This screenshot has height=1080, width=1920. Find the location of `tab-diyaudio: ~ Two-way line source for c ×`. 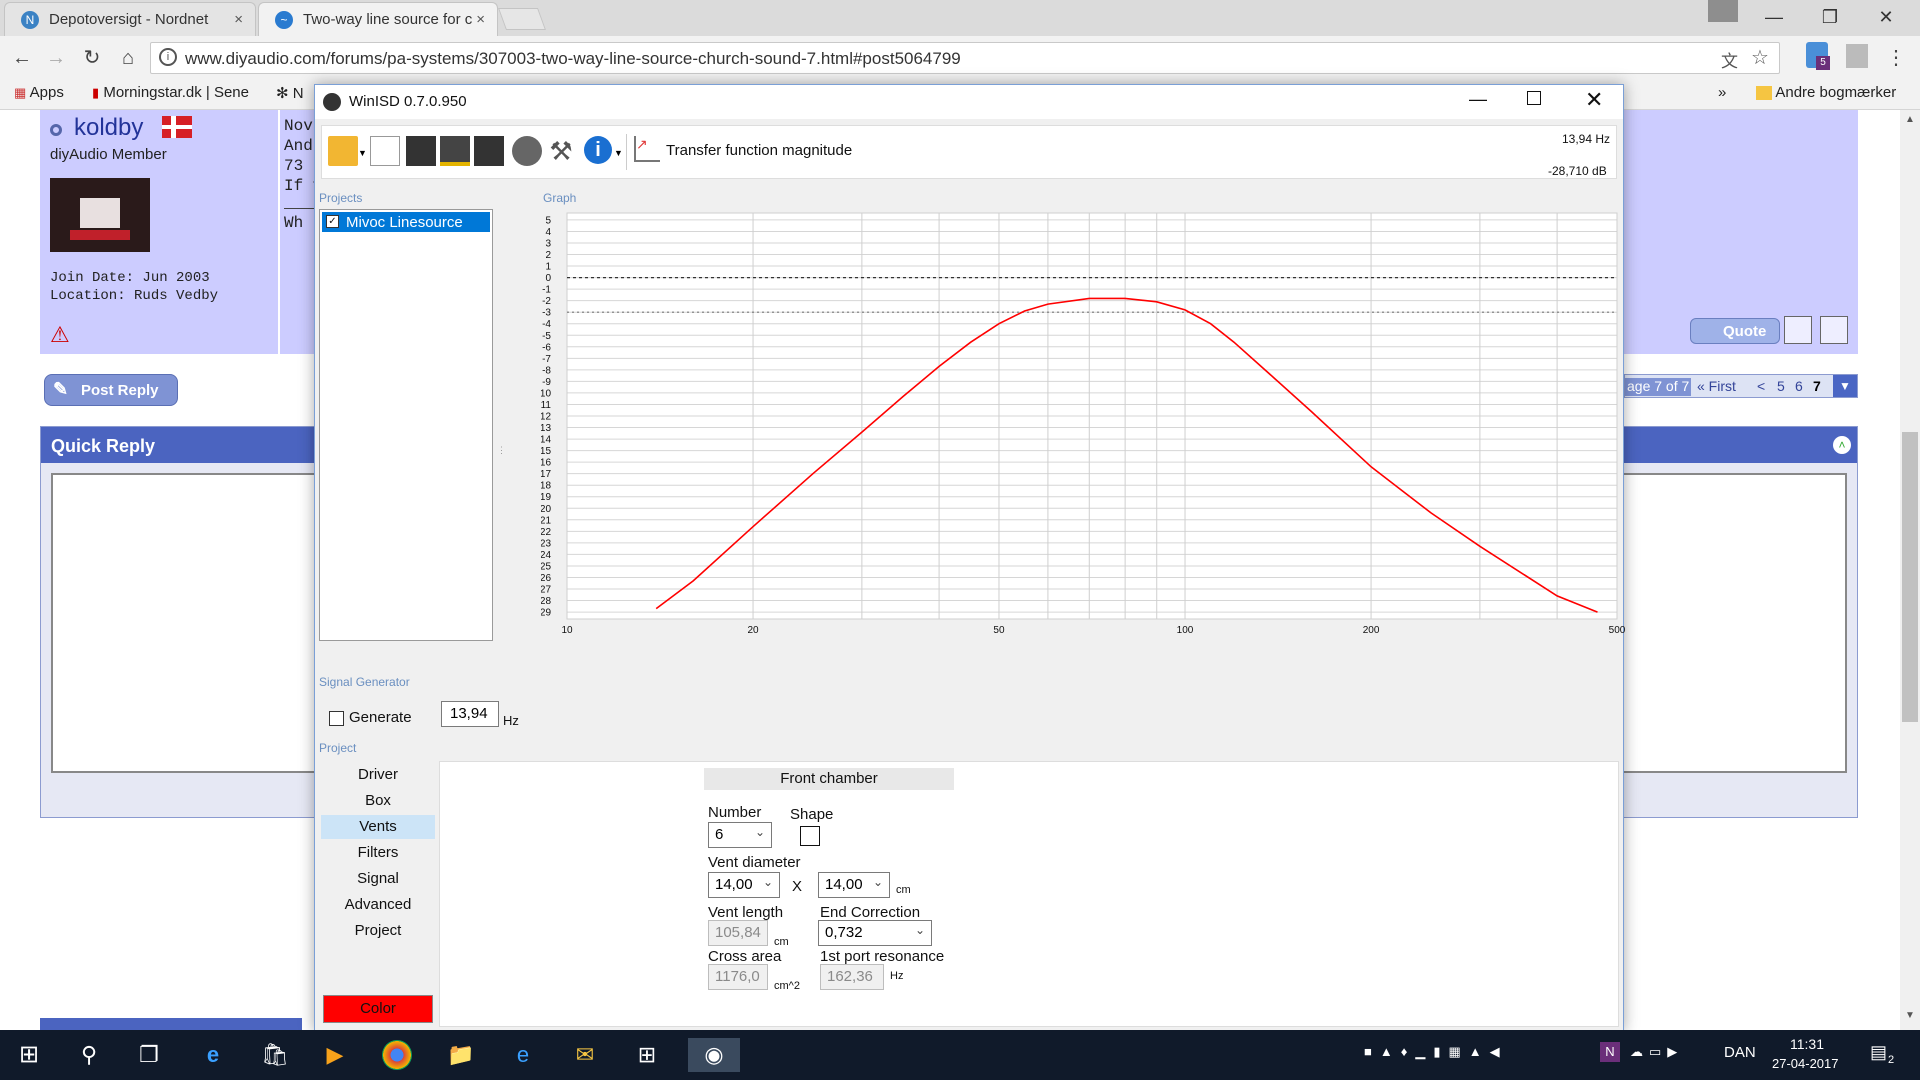

tab-diyaudio: ~ Two-way line source for c × is located at coordinates (378, 19).